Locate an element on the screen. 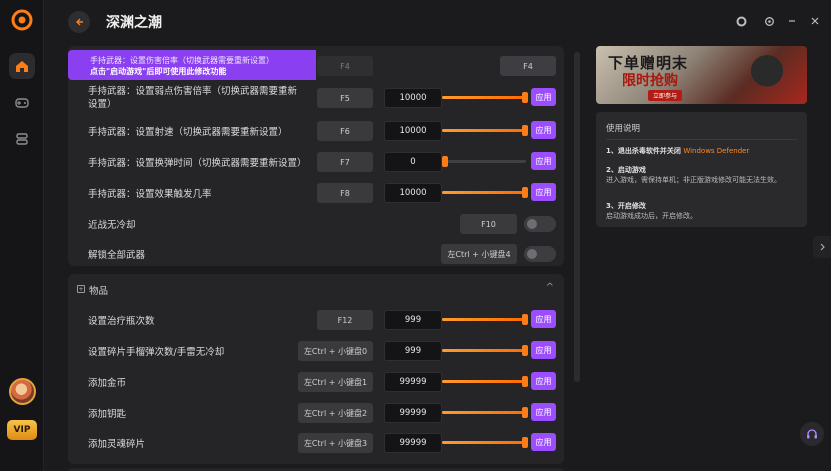  minimize-icon is located at coordinates (792, 21).